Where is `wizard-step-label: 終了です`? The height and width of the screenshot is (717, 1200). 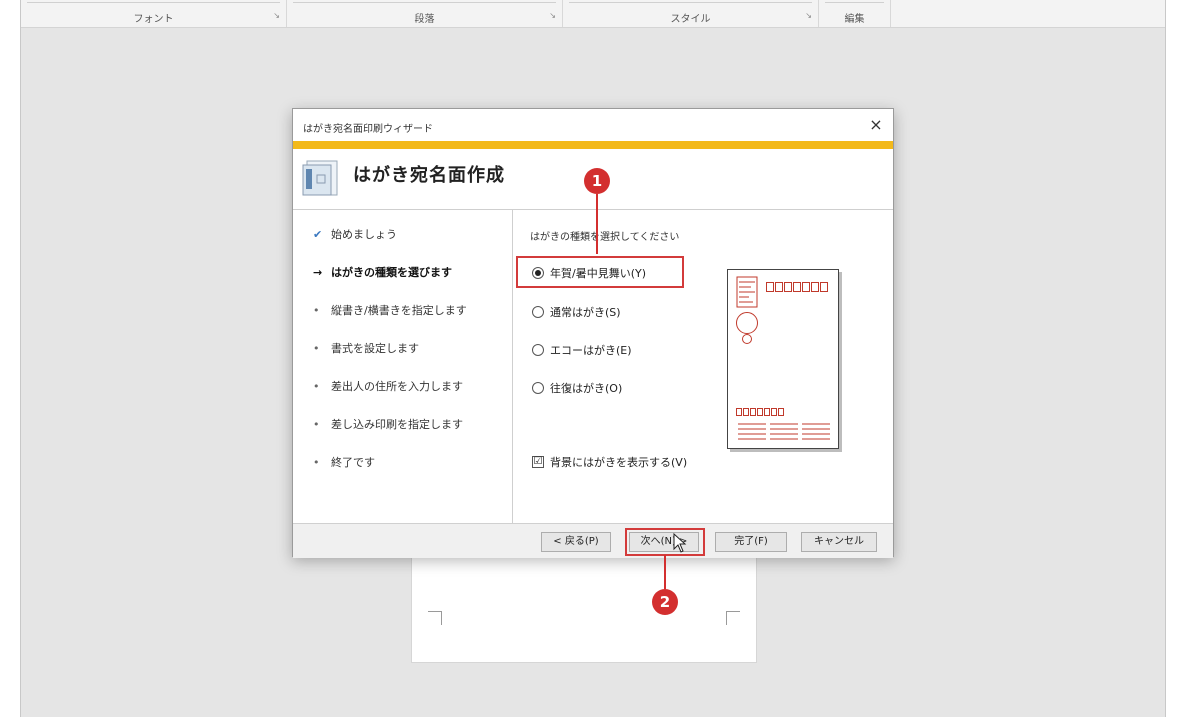
wizard-step-label: 終了です is located at coordinates (353, 462).